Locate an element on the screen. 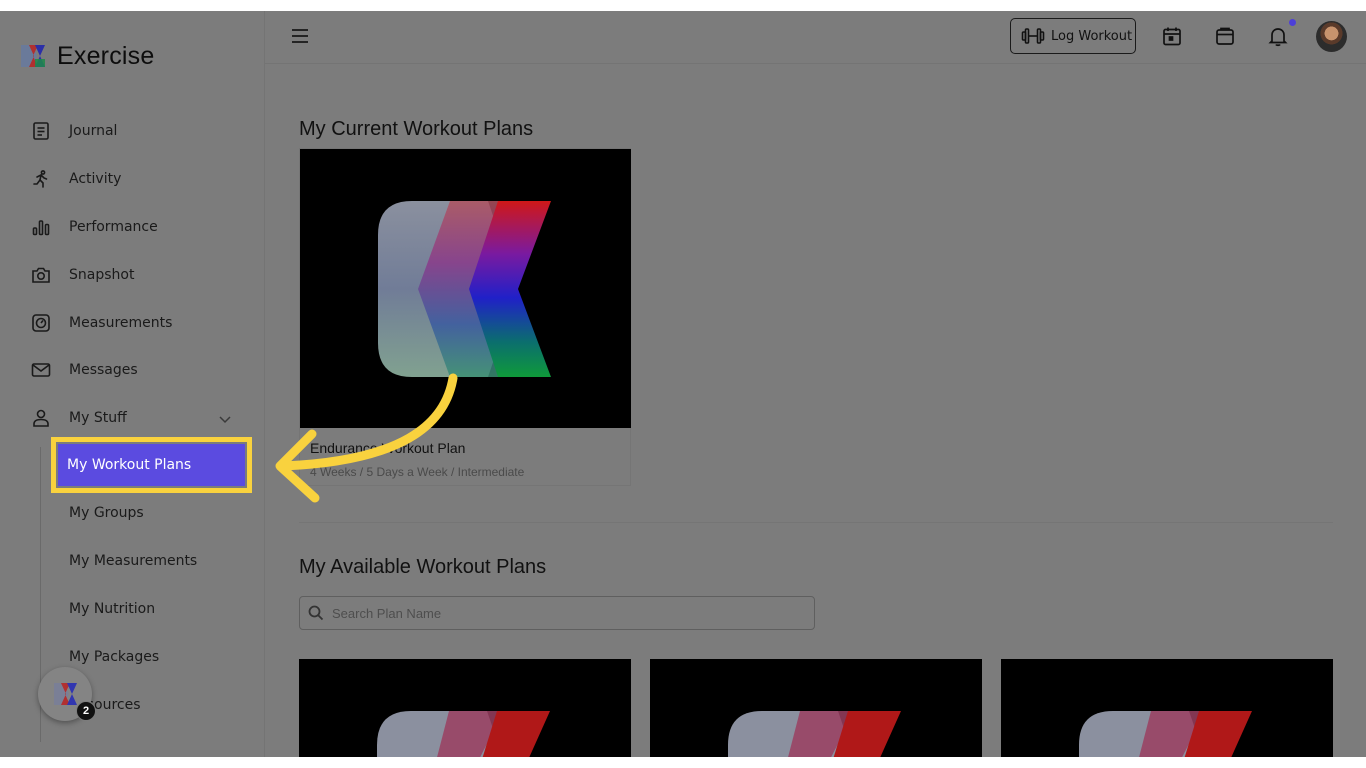 This screenshot has height=768, width=1366. sidebar-item-measurements: Measurements is located at coordinates (101, 323).